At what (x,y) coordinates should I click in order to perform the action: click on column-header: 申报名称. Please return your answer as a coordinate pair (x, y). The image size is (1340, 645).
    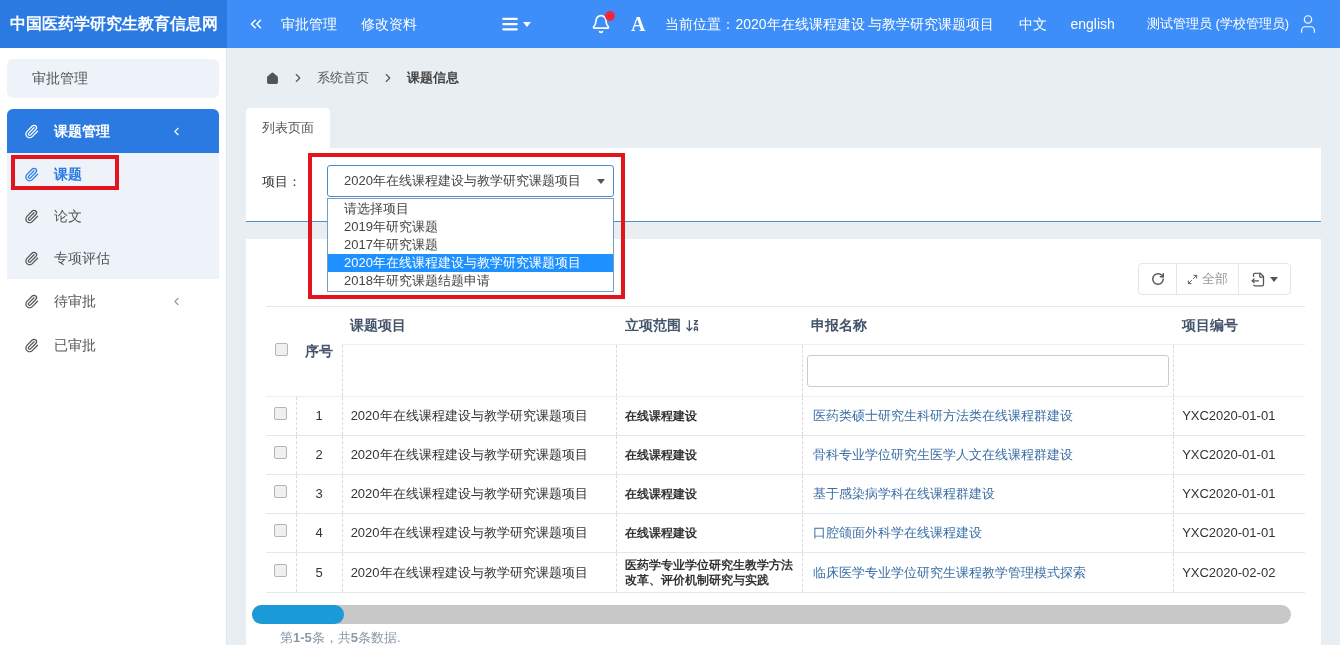
    Looking at the image, I should click on (838, 325).